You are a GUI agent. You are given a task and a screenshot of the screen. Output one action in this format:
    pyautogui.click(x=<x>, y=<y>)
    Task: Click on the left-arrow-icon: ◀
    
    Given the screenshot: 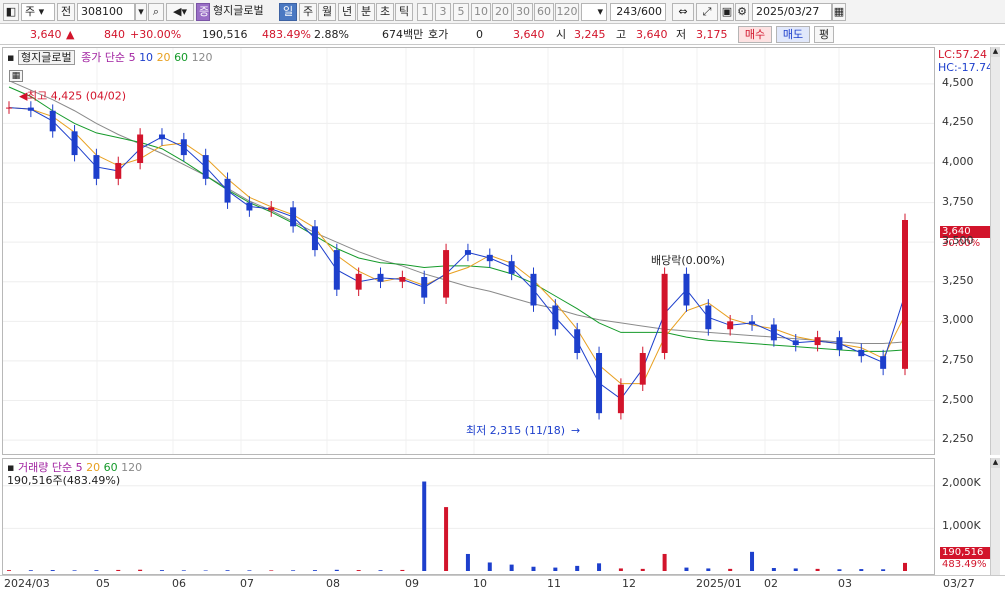 What is the action you would take?
    pyautogui.click(x=23, y=96)
    